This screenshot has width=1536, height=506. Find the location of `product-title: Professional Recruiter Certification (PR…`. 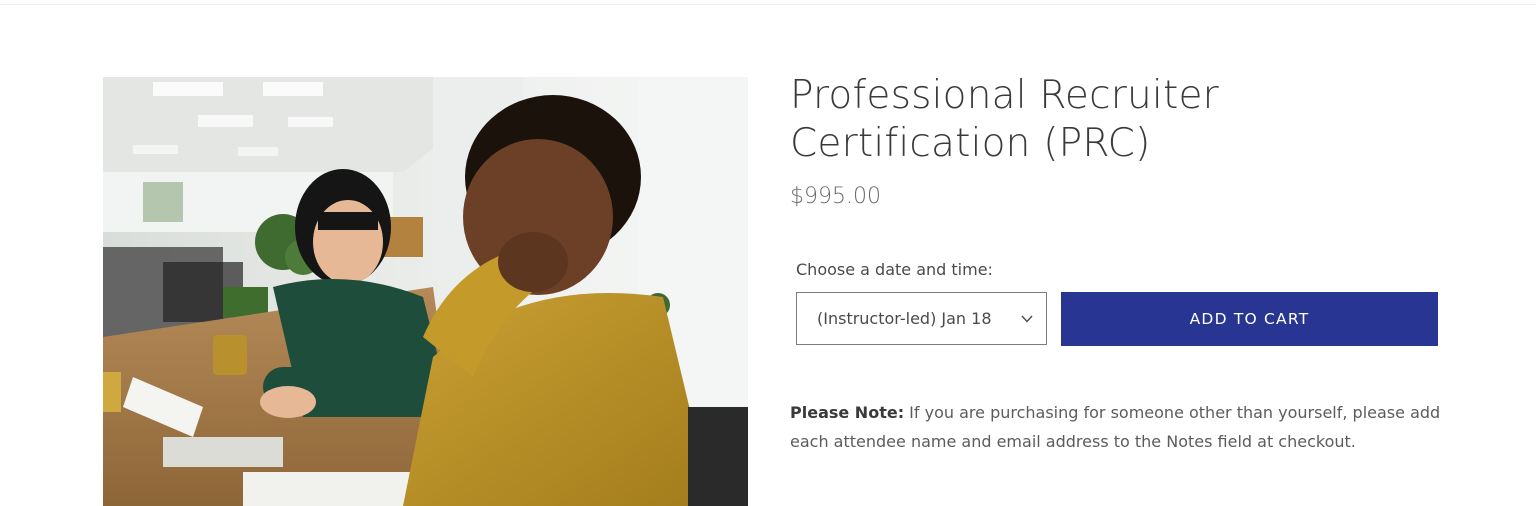

product-title: Professional Recruiter Certification (PR… is located at coordinates (1004, 119).